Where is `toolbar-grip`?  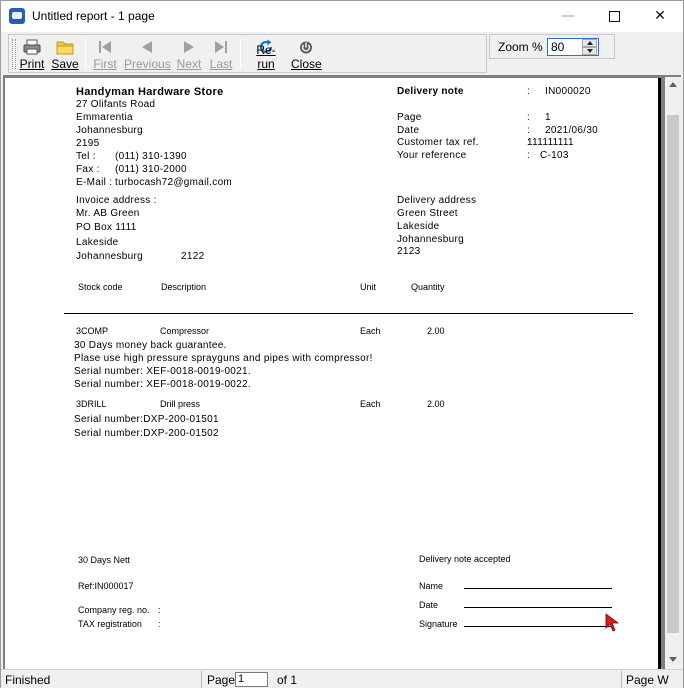
toolbar-grip is located at coordinates (14, 54).